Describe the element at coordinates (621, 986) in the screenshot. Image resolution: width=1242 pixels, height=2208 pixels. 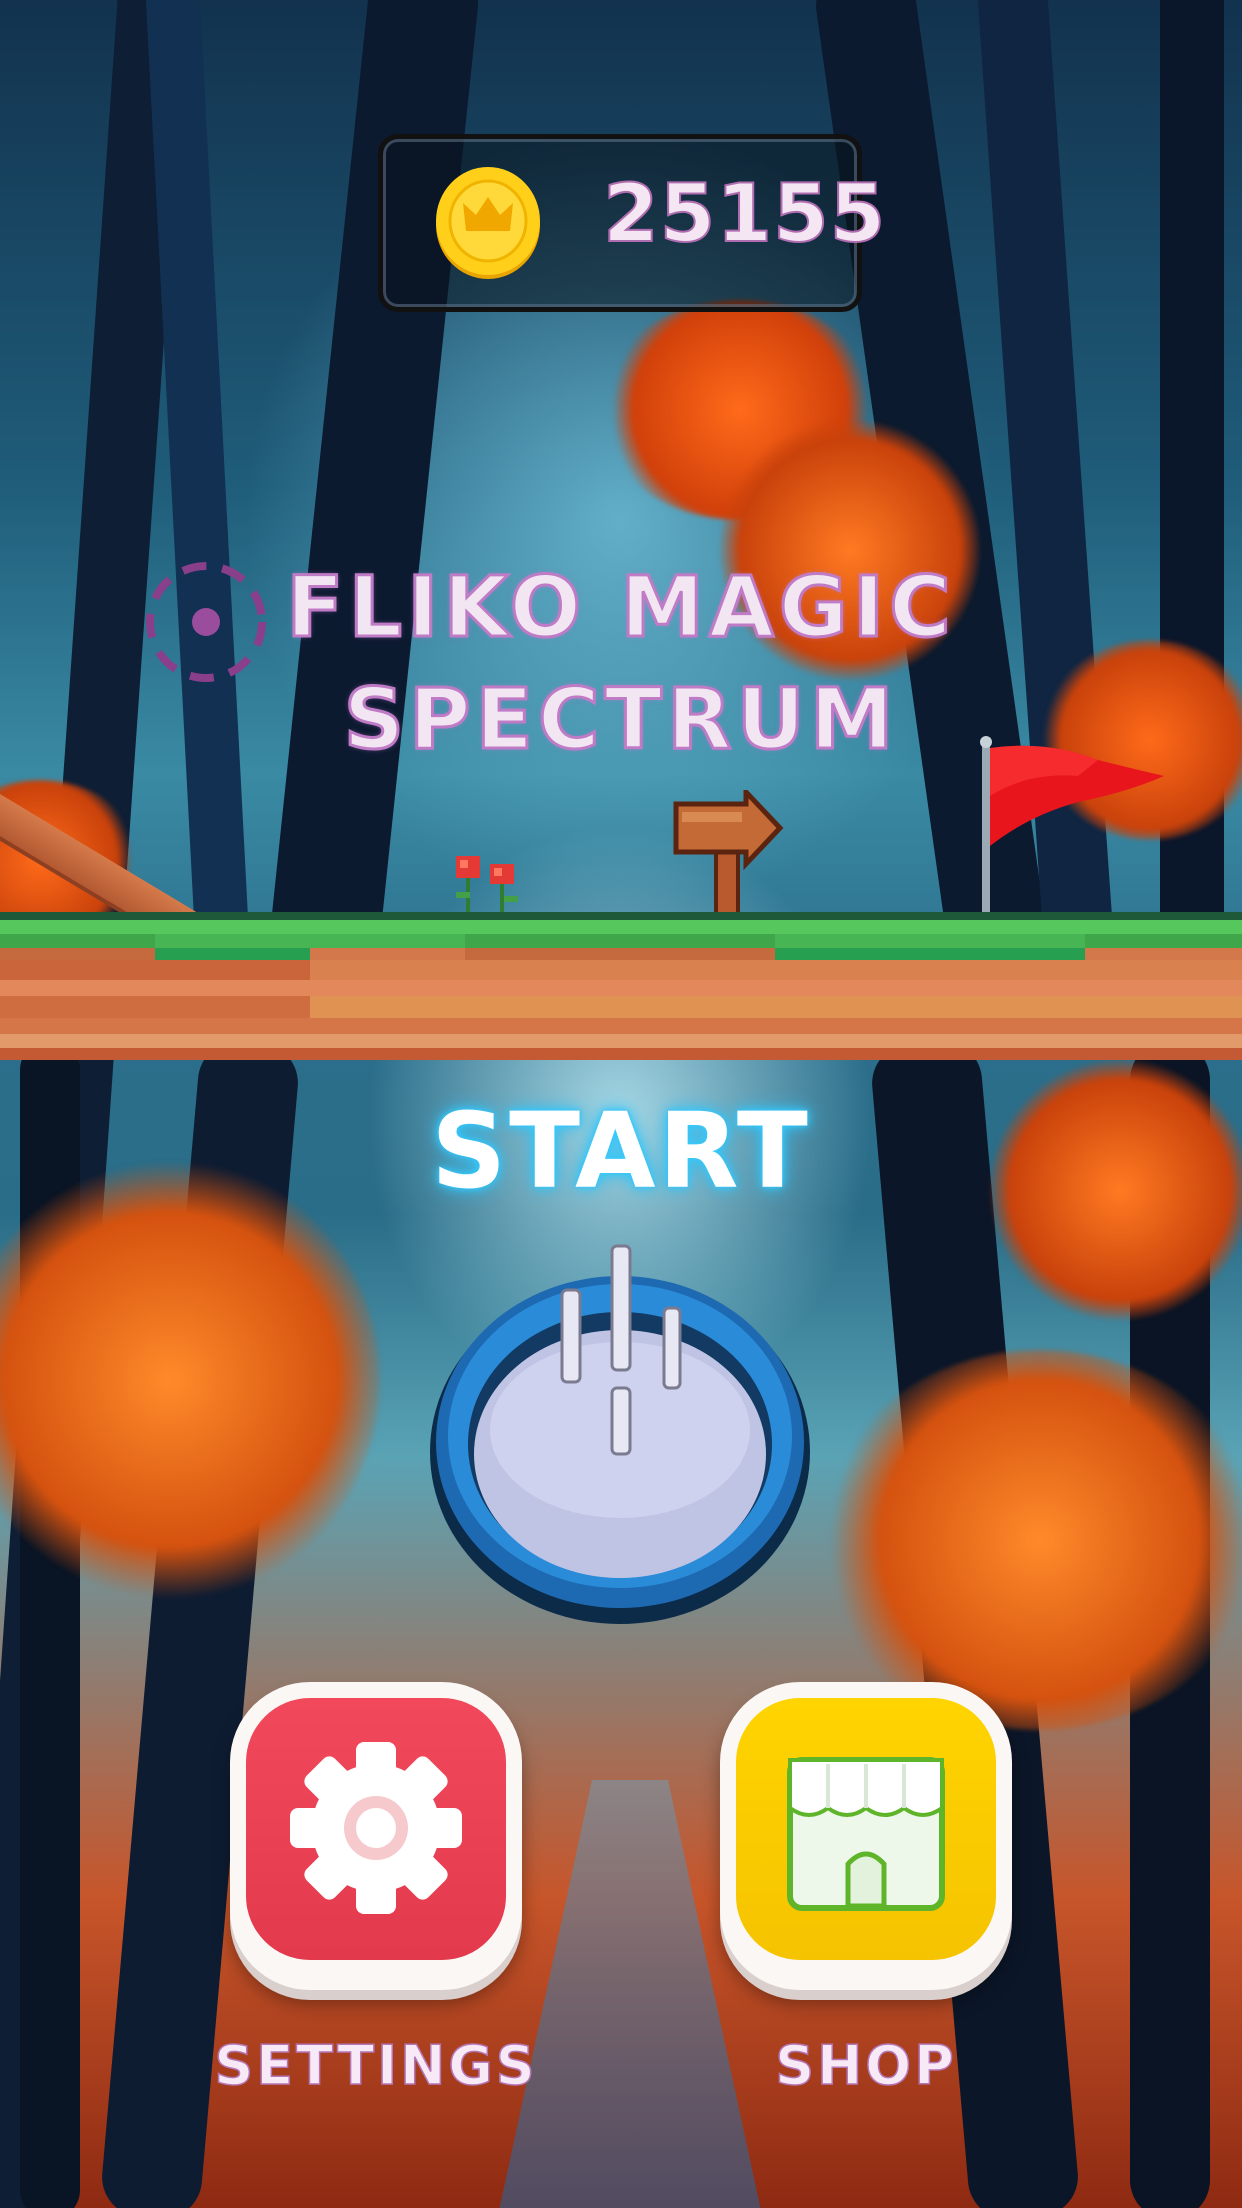
I see `ground-strip` at that location.